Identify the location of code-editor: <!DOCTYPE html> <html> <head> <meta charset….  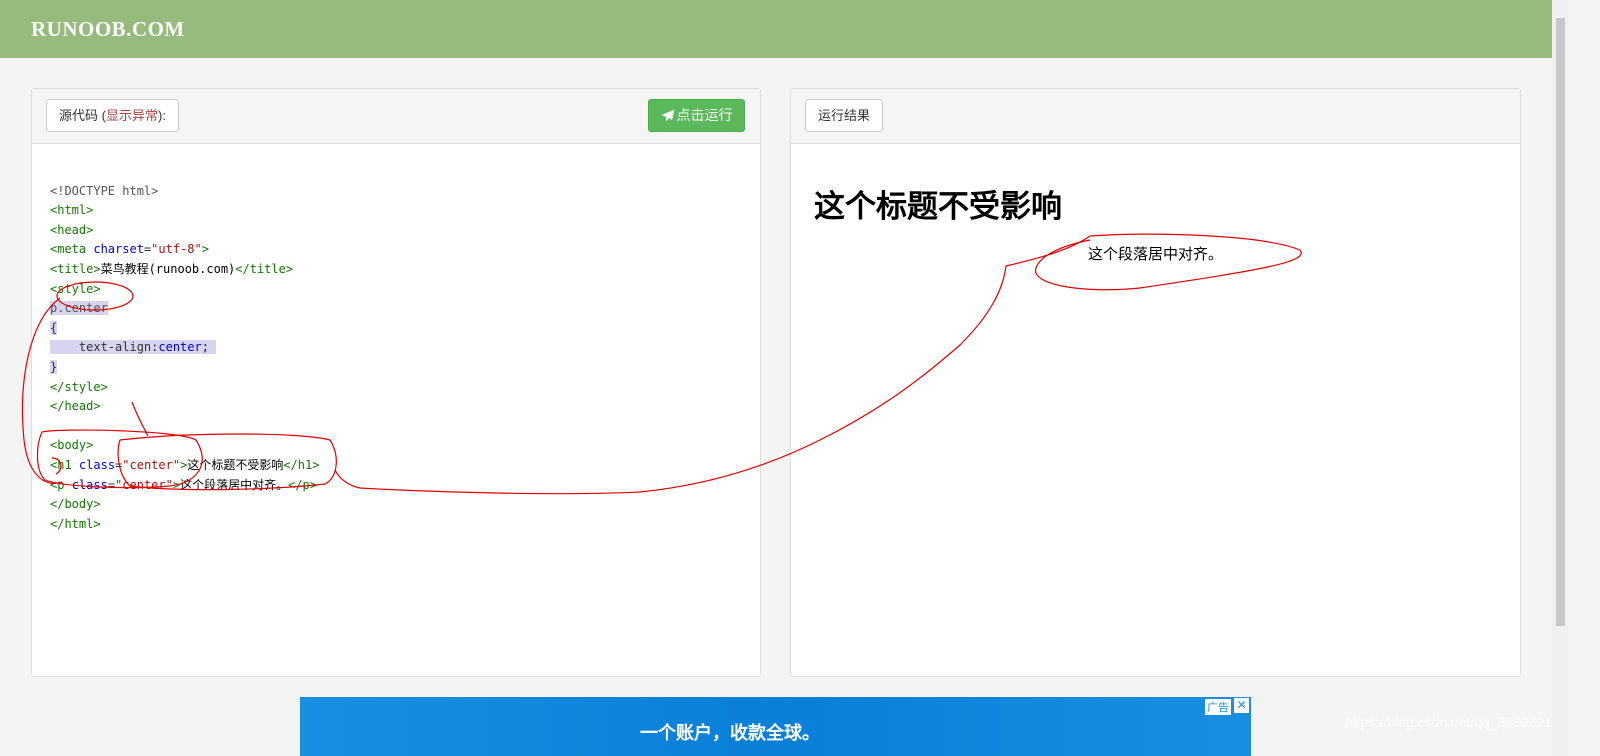
(184, 367).